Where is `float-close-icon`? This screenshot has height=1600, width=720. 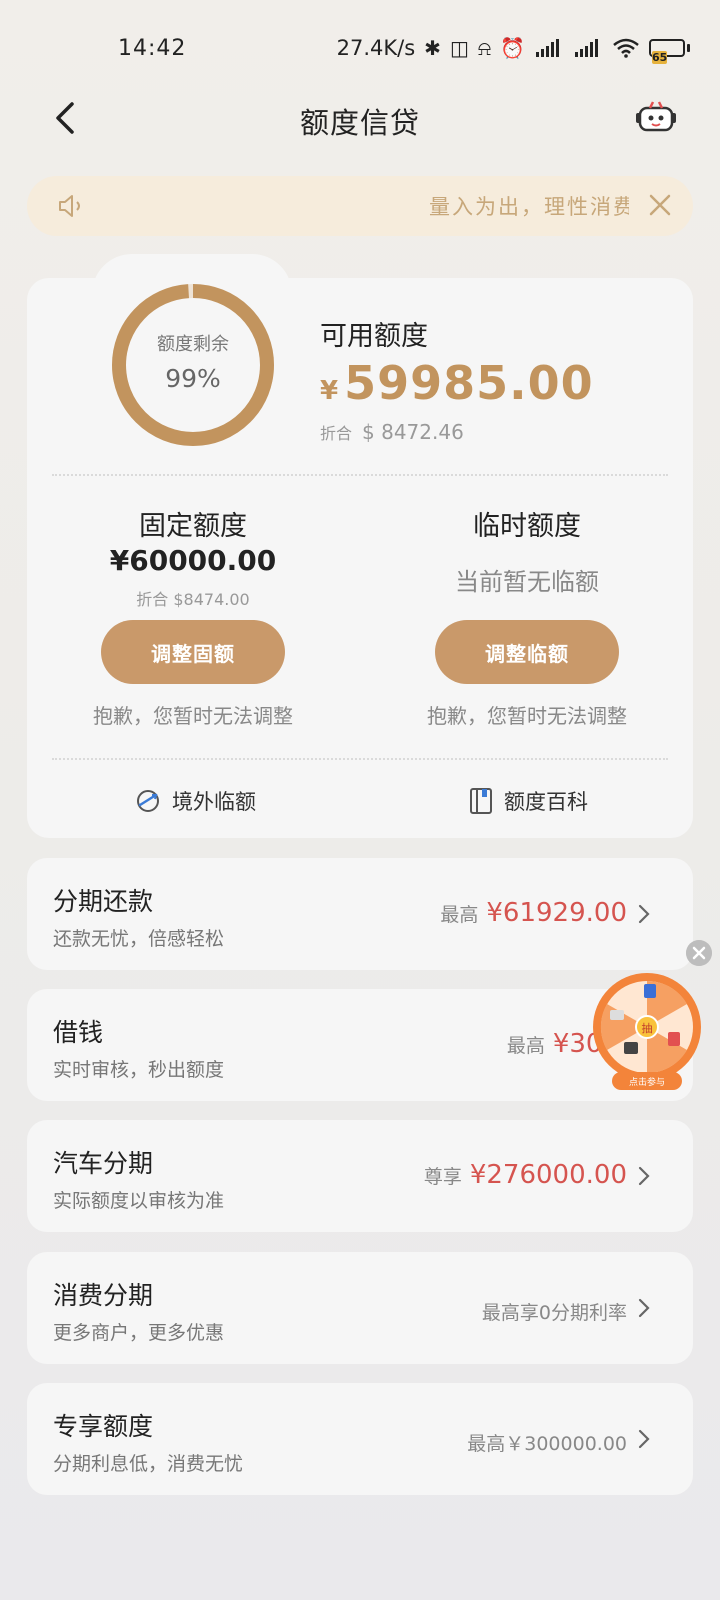
float-close-icon is located at coordinates (699, 953).